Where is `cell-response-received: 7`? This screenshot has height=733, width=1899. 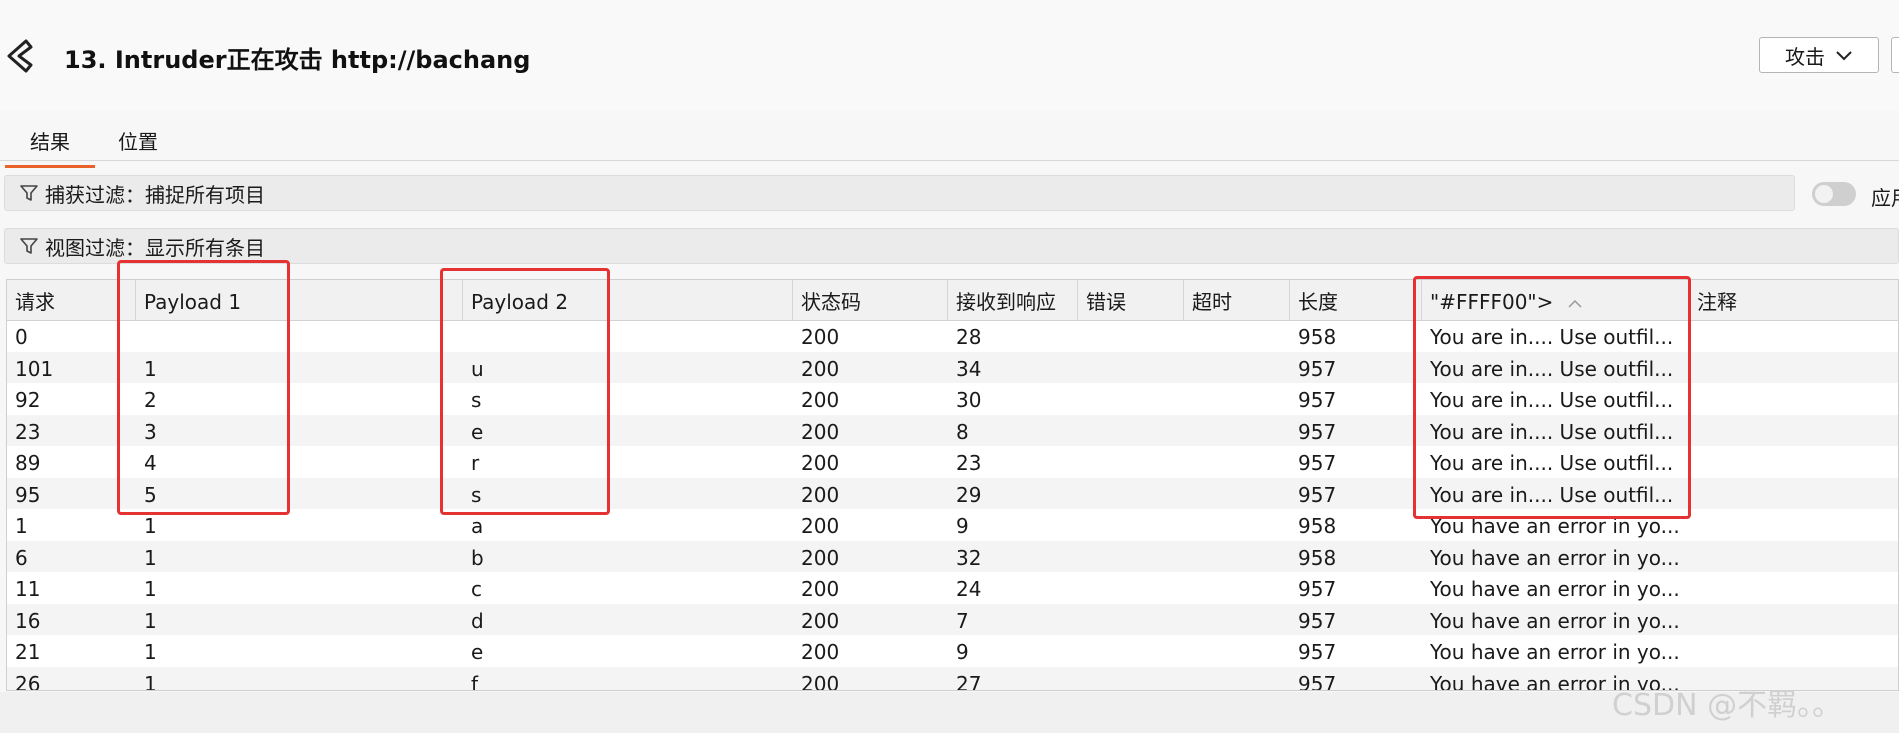 cell-response-received: 7 is located at coordinates (962, 620).